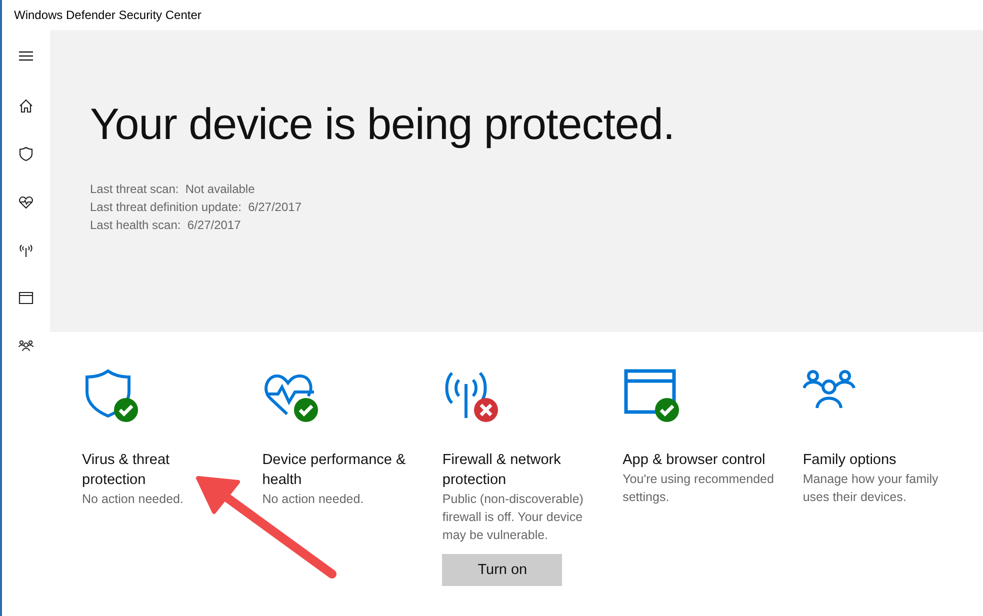  Describe the element at coordinates (26, 154) in the screenshot. I see `shield-icon` at that location.